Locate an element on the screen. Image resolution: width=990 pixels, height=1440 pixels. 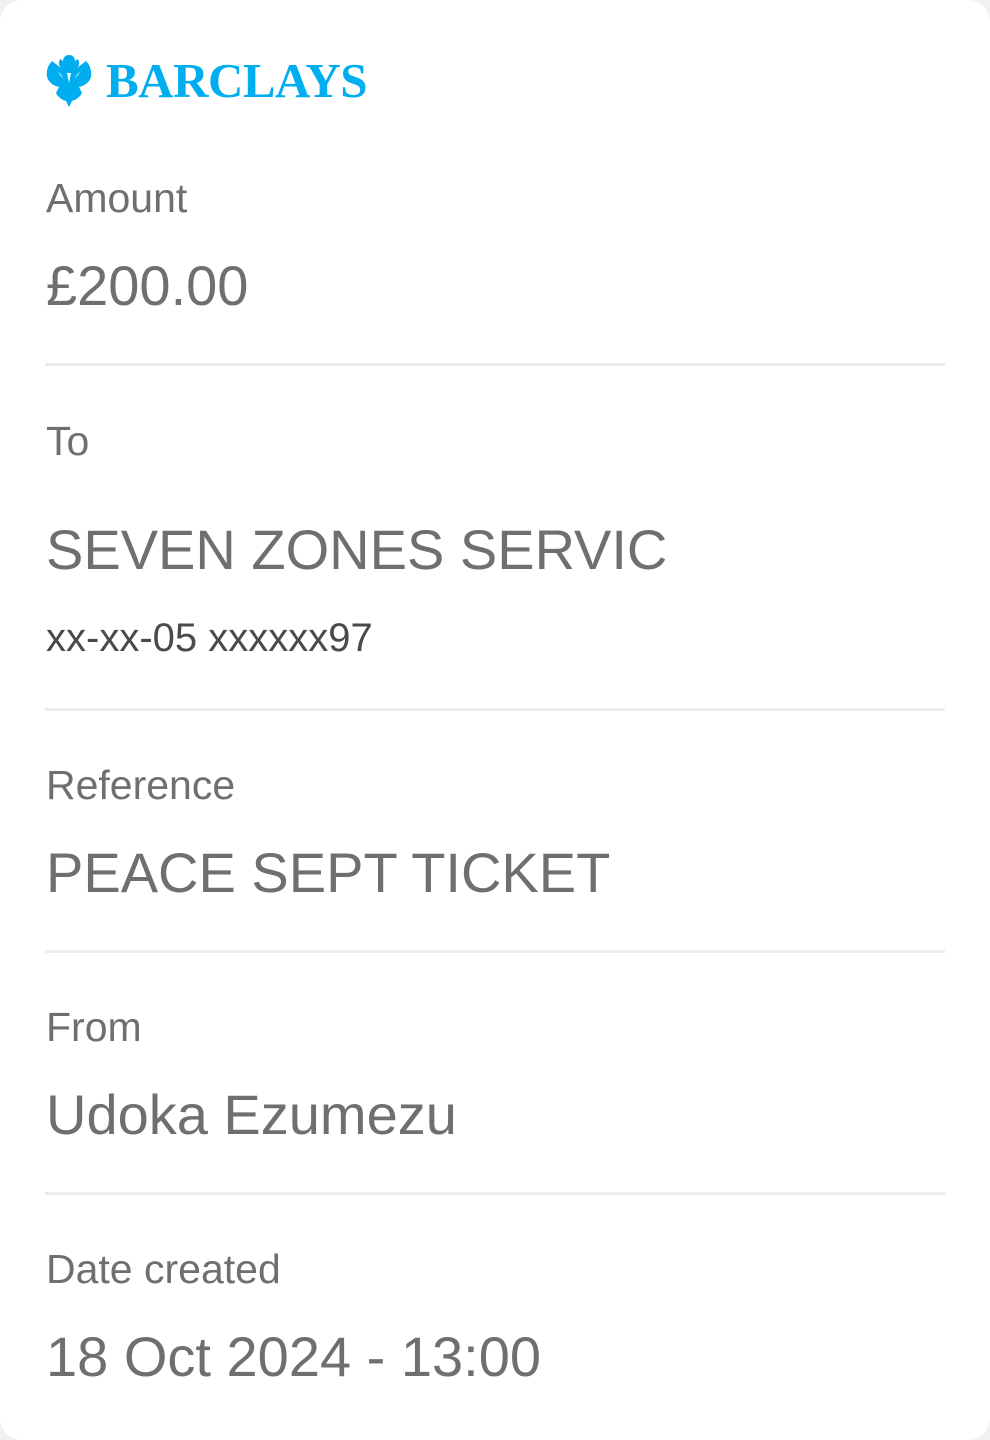
recipient-account: xx-xx-05 xxxxxx97 is located at coordinates (209, 638).